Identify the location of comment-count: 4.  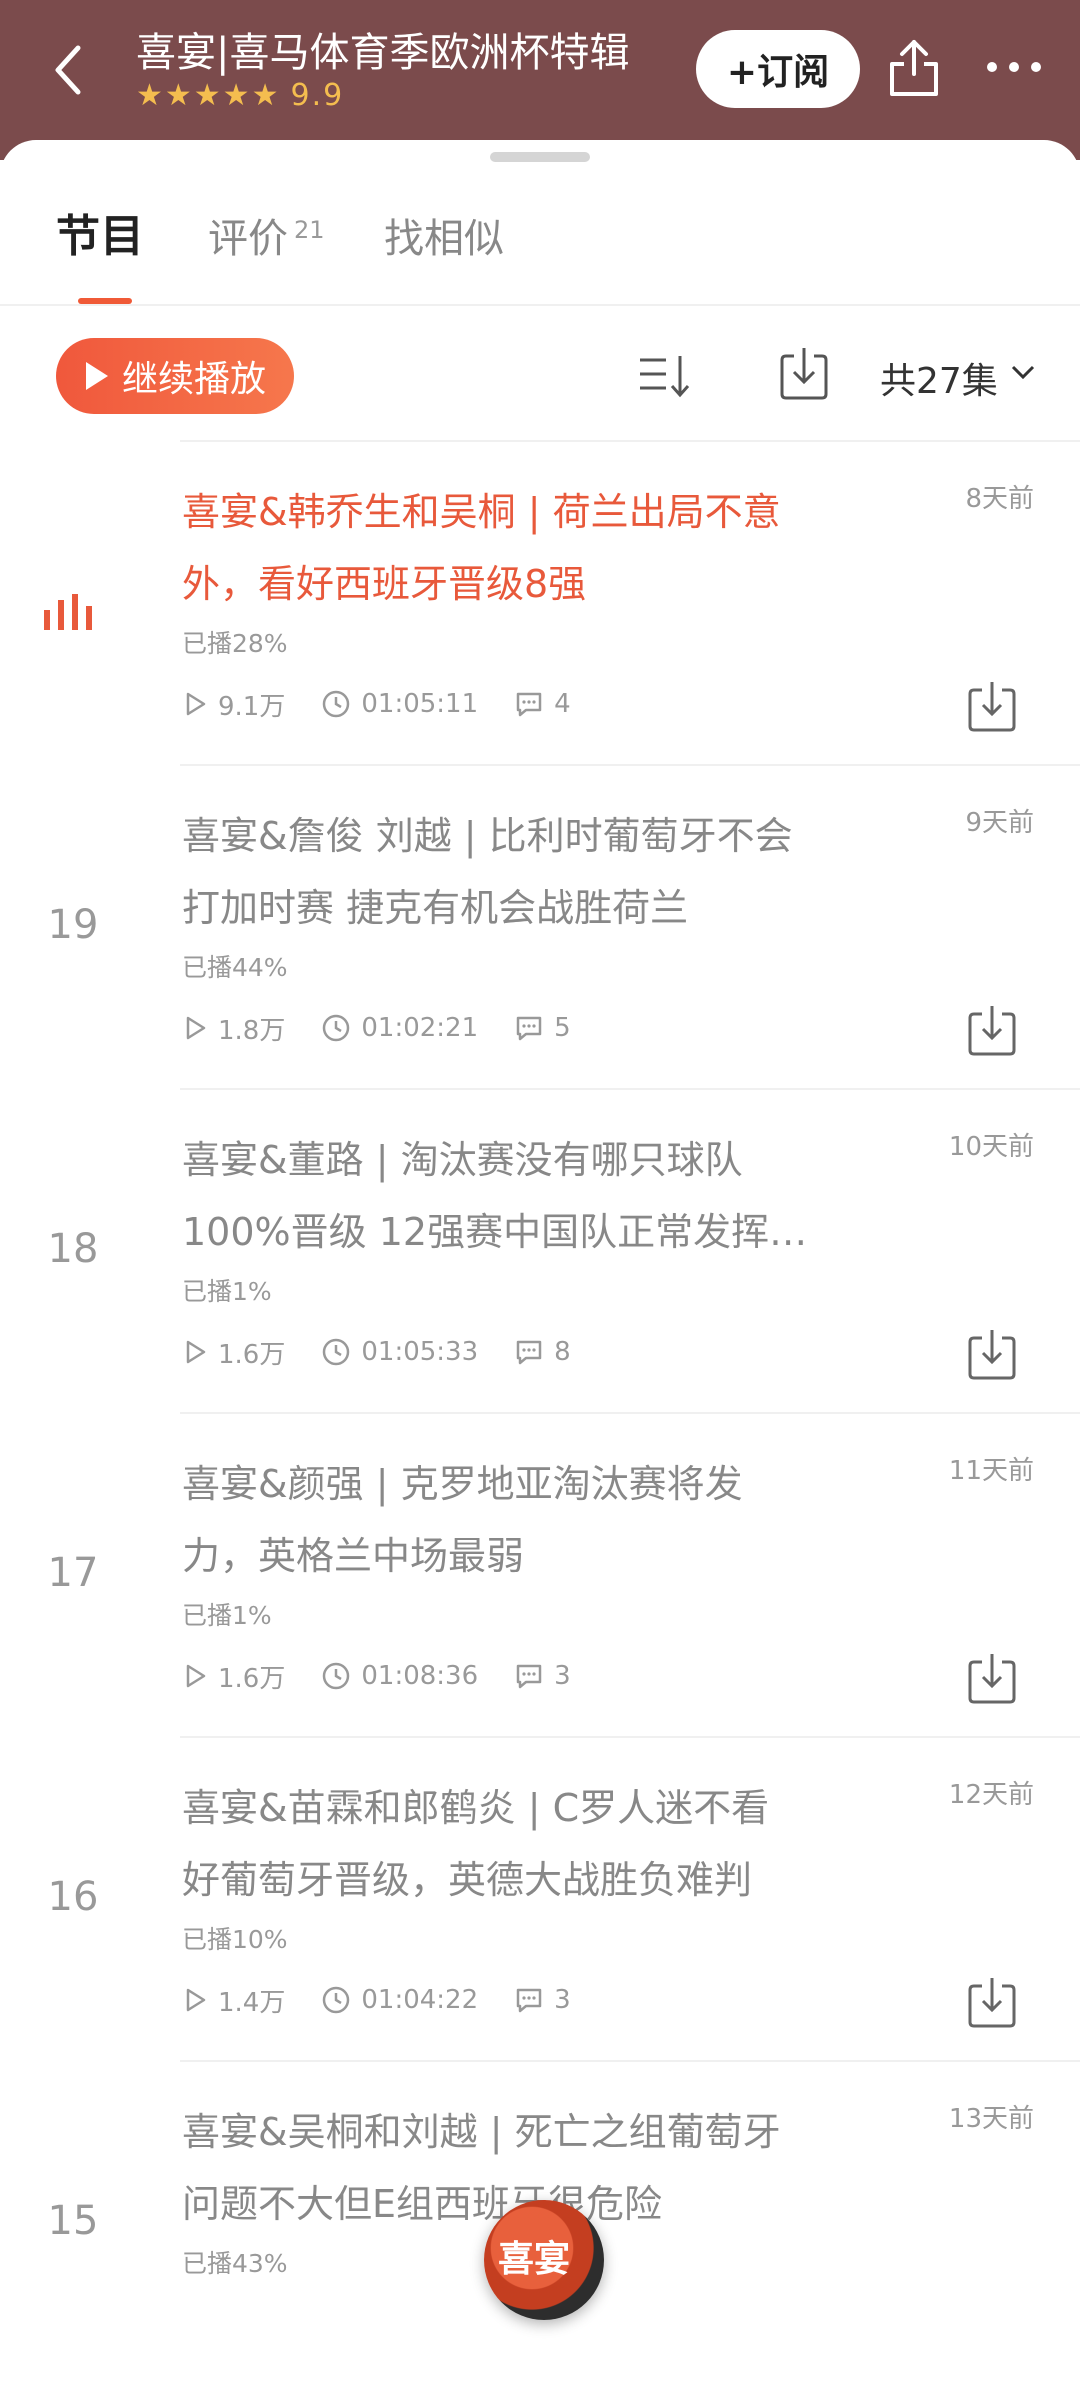
(562, 704).